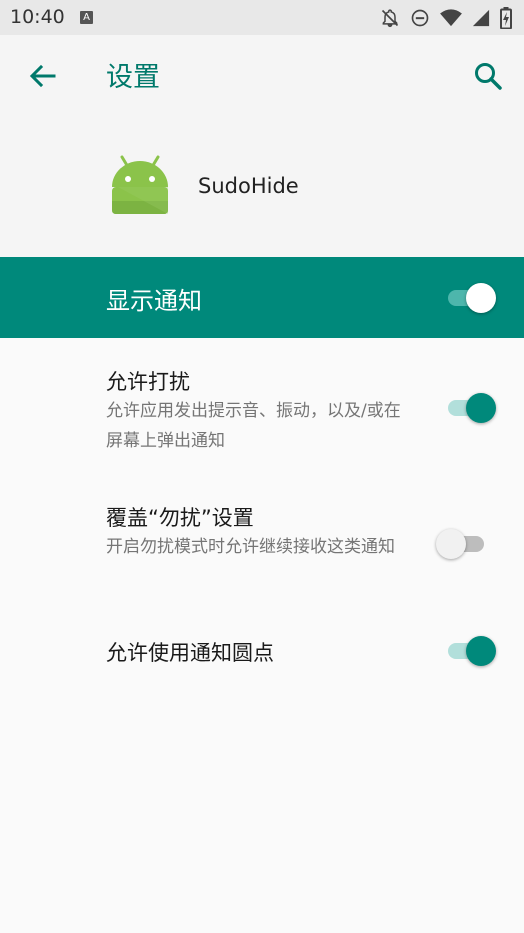  What do you see at coordinates (140, 184) in the screenshot?
I see `android-app-icon` at bounding box center [140, 184].